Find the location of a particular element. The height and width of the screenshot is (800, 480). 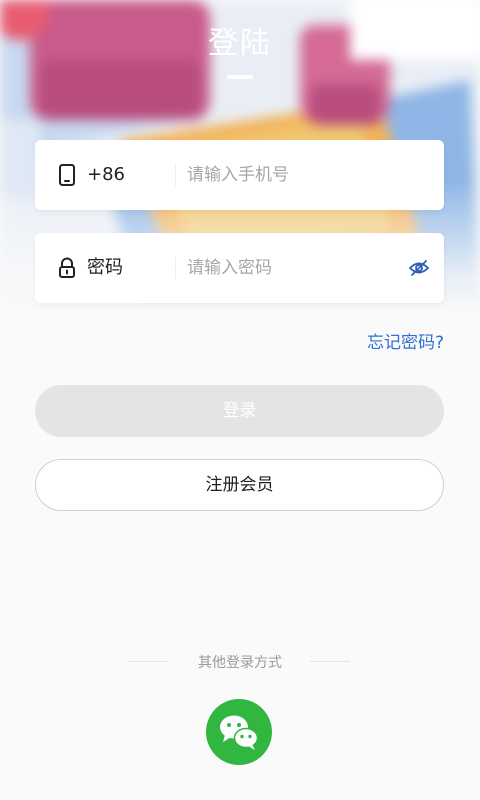

other-login-label: 其他登录方式 is located at coordinates (240, 663).